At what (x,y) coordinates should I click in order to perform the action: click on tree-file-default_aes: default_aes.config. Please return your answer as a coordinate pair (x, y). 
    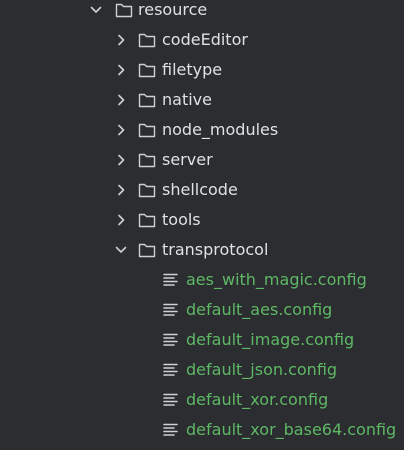
    Looking at the image, I should click on (202, 310).